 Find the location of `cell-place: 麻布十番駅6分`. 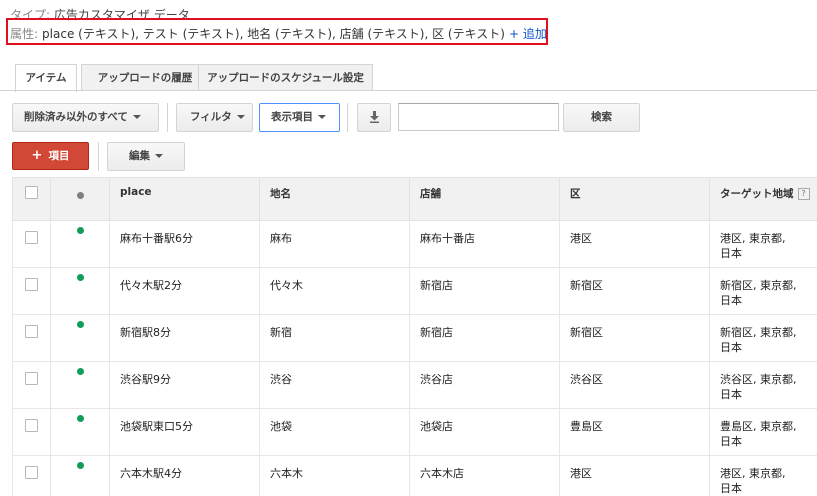

cell-place: 麻布十番駅6分 is located at coordinates (184, 244).